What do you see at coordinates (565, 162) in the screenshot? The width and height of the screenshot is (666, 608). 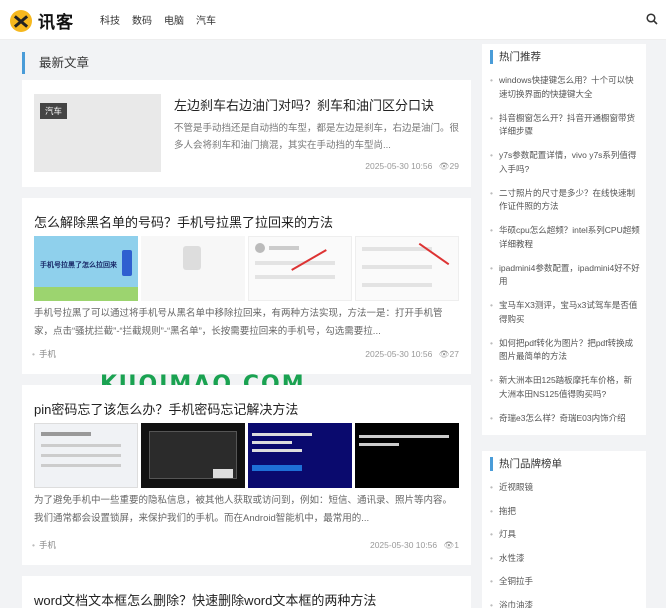 I see `sidebar-link: y7s参数配置详情，vivo y7s系列值得入手吗?` at bounding box center [565, 162].